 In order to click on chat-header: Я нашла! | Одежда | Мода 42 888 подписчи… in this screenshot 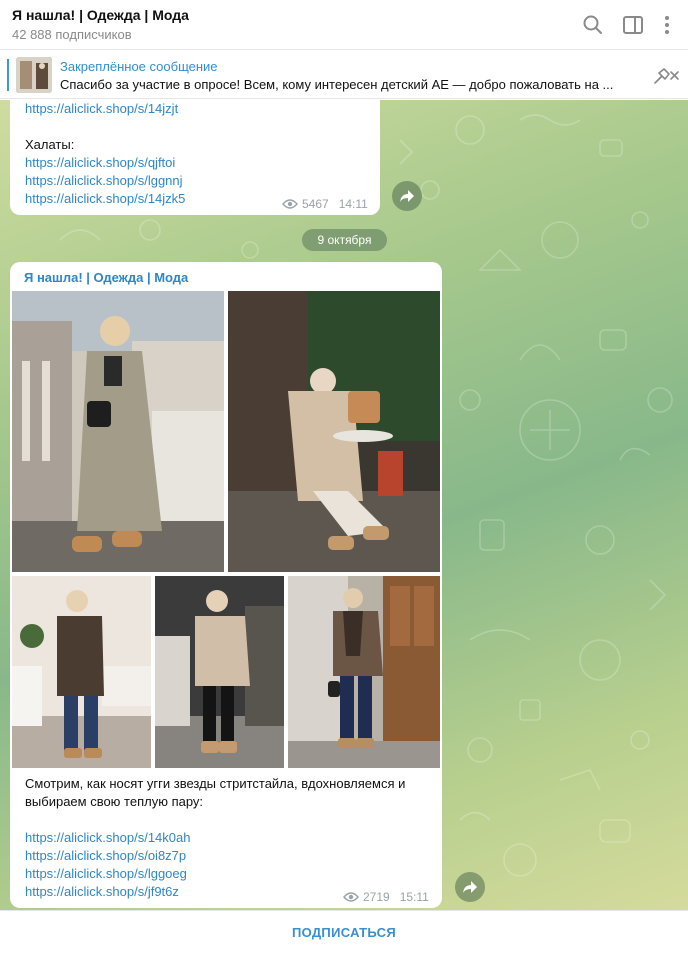, I will do `click(344, 25)`.